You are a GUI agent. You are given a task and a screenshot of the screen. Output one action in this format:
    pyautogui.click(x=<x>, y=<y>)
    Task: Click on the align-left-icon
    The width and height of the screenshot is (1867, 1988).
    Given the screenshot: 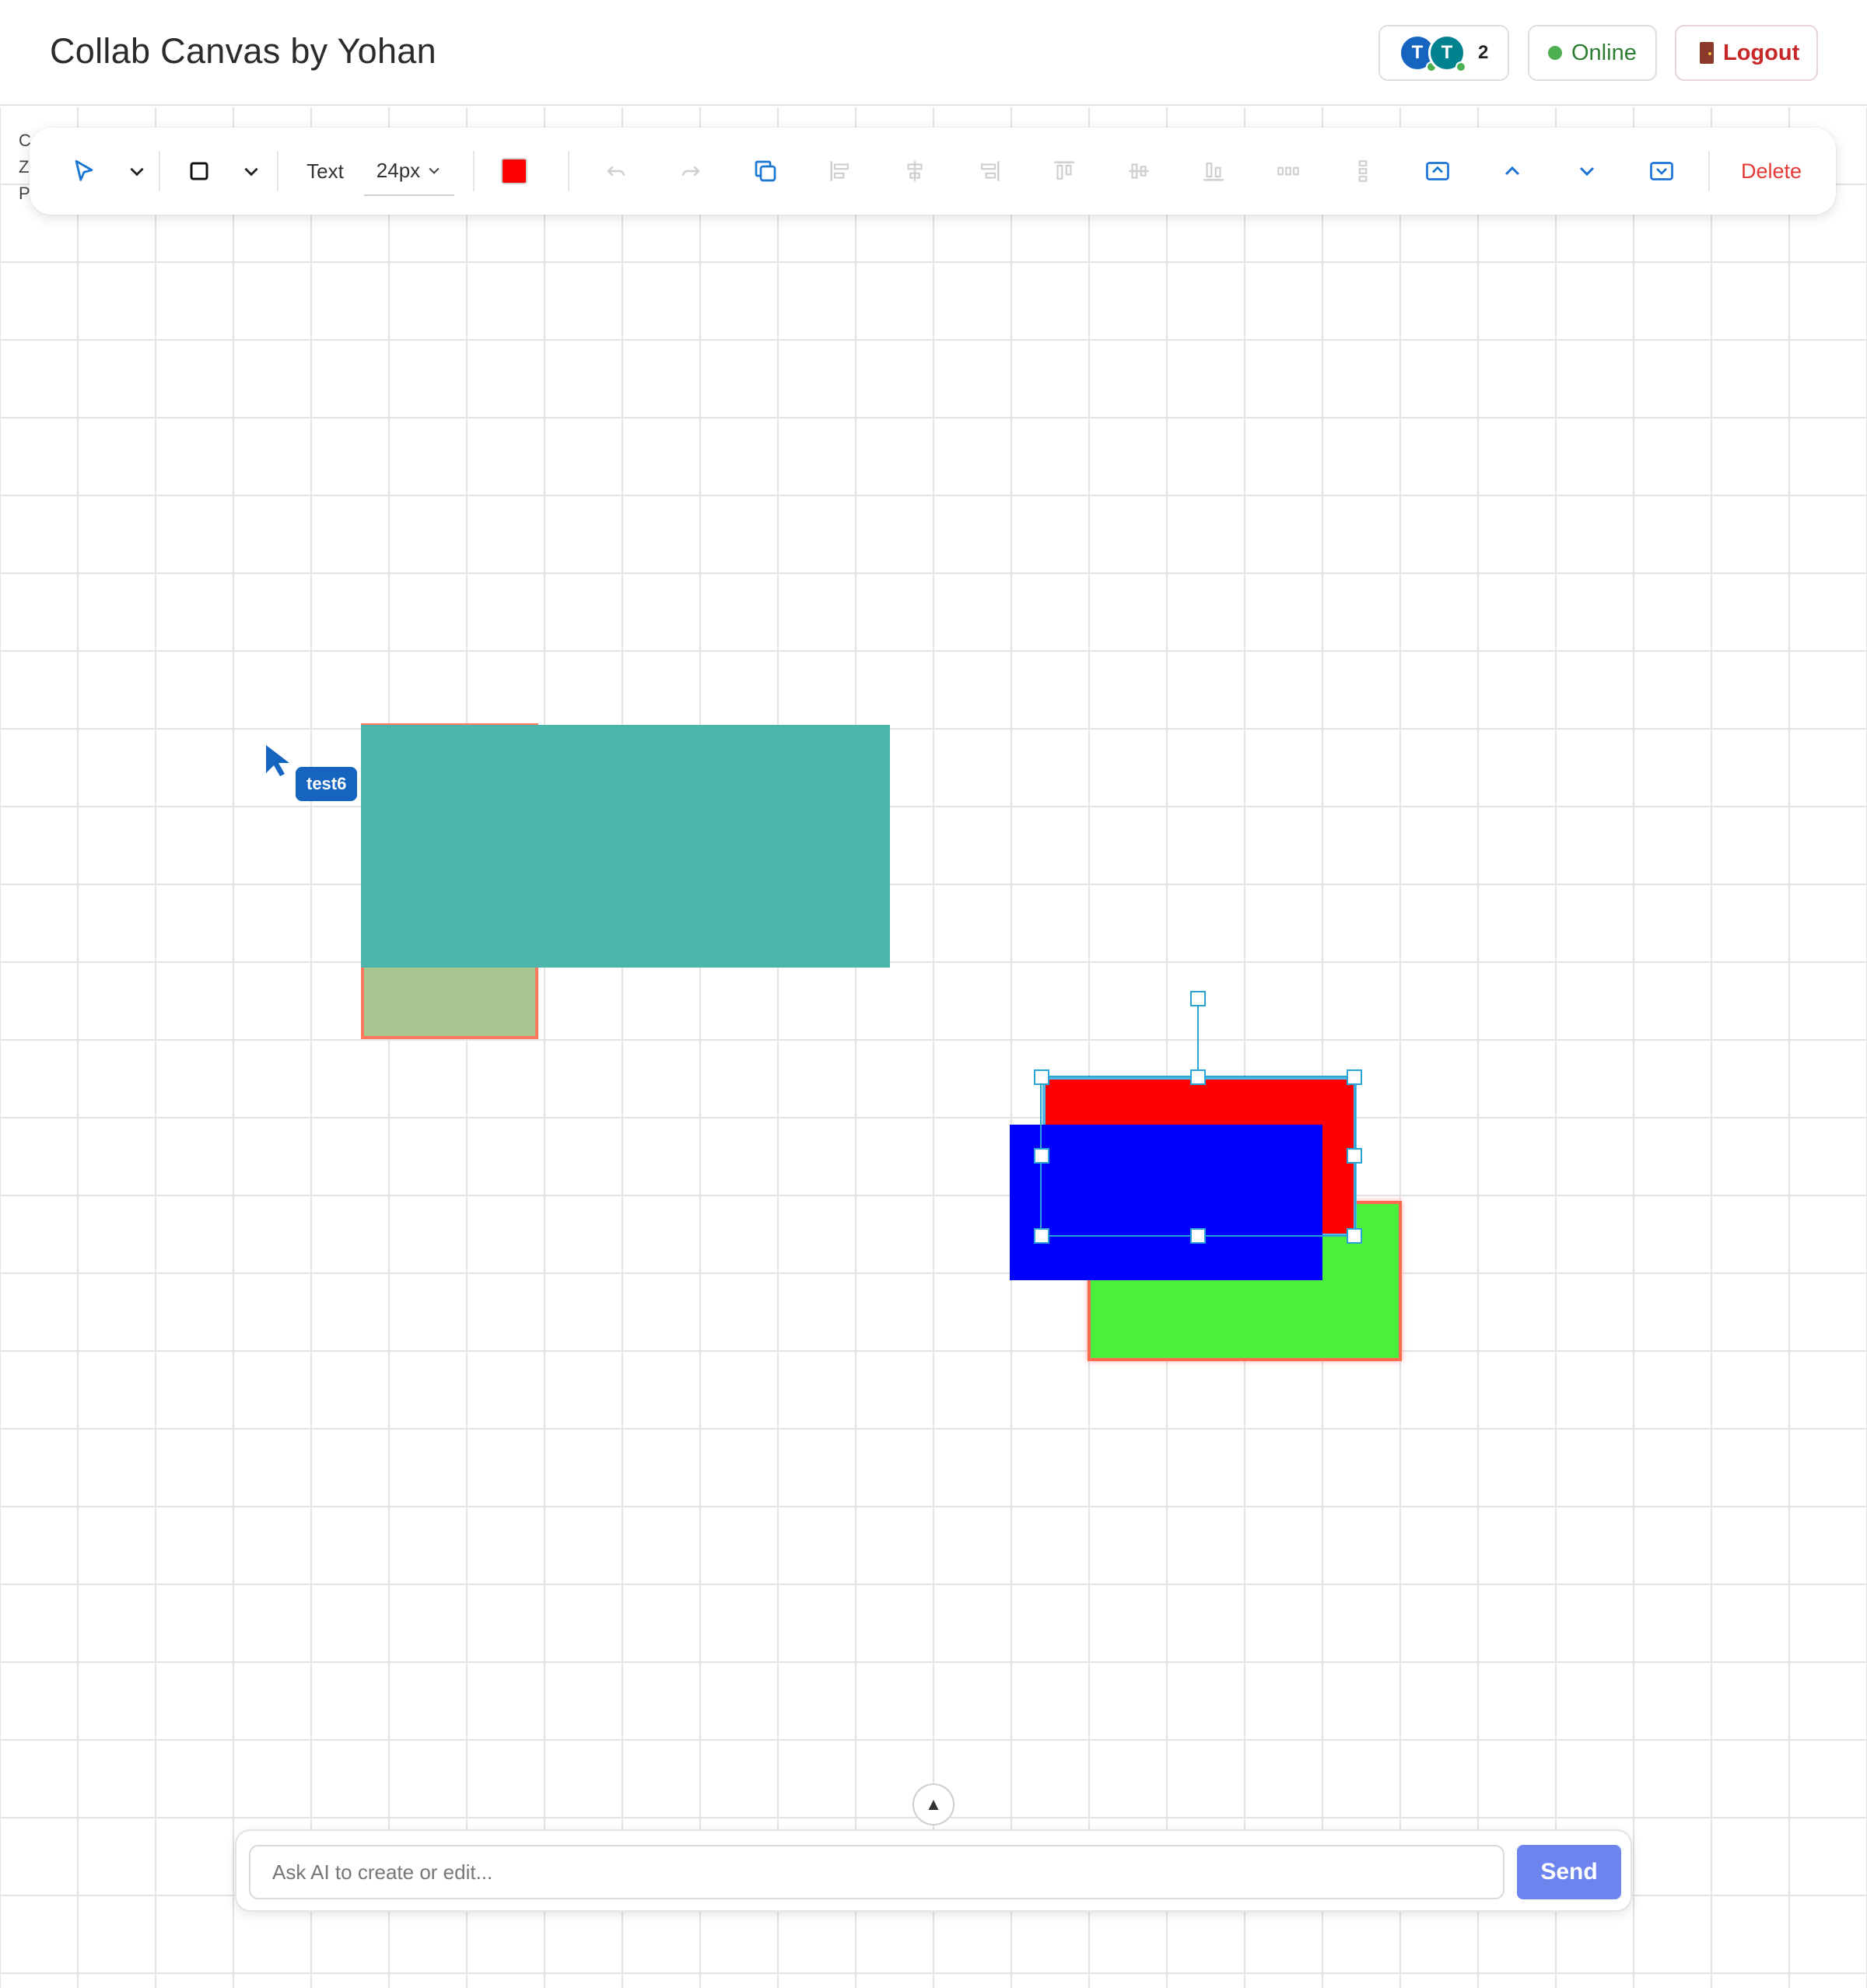 What is the action you would take?
    pyautogui.click(x=840, y=171)
    